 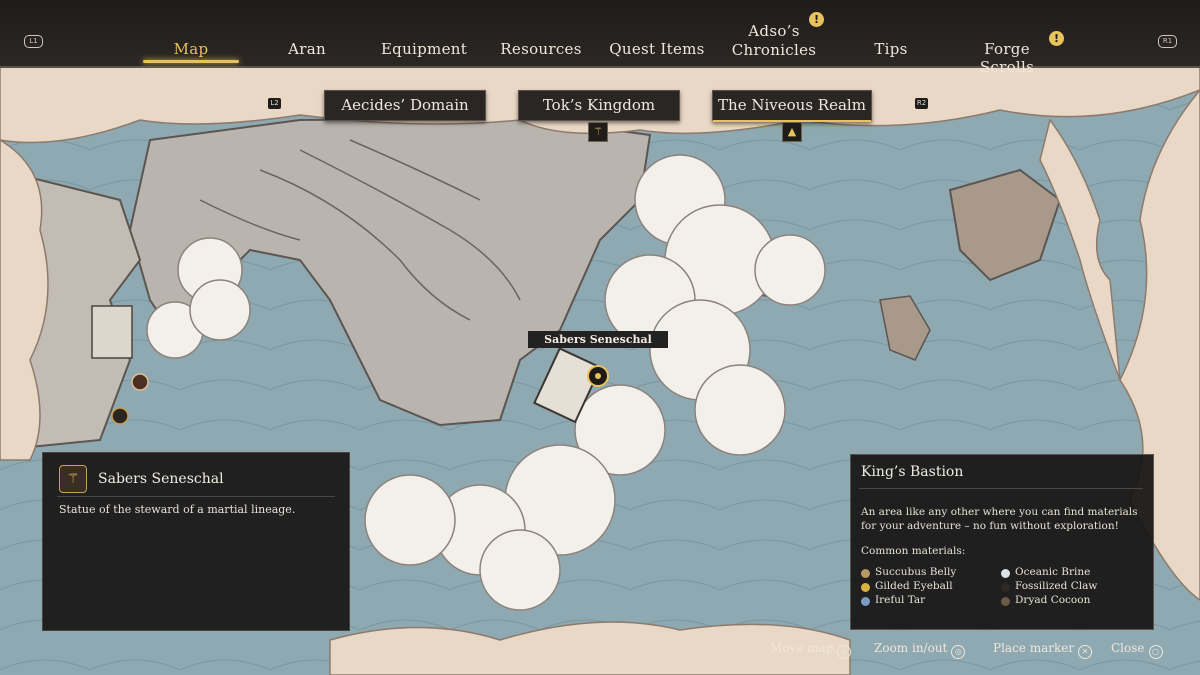 What do you see at coordinates (913, 551) in the screenshot?
I see `common-materials-label: Common materials:` at bounding box center [913, 551].